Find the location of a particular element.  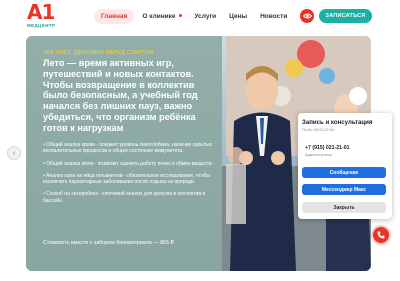

phone-icon is located at coordinates (381, 235).